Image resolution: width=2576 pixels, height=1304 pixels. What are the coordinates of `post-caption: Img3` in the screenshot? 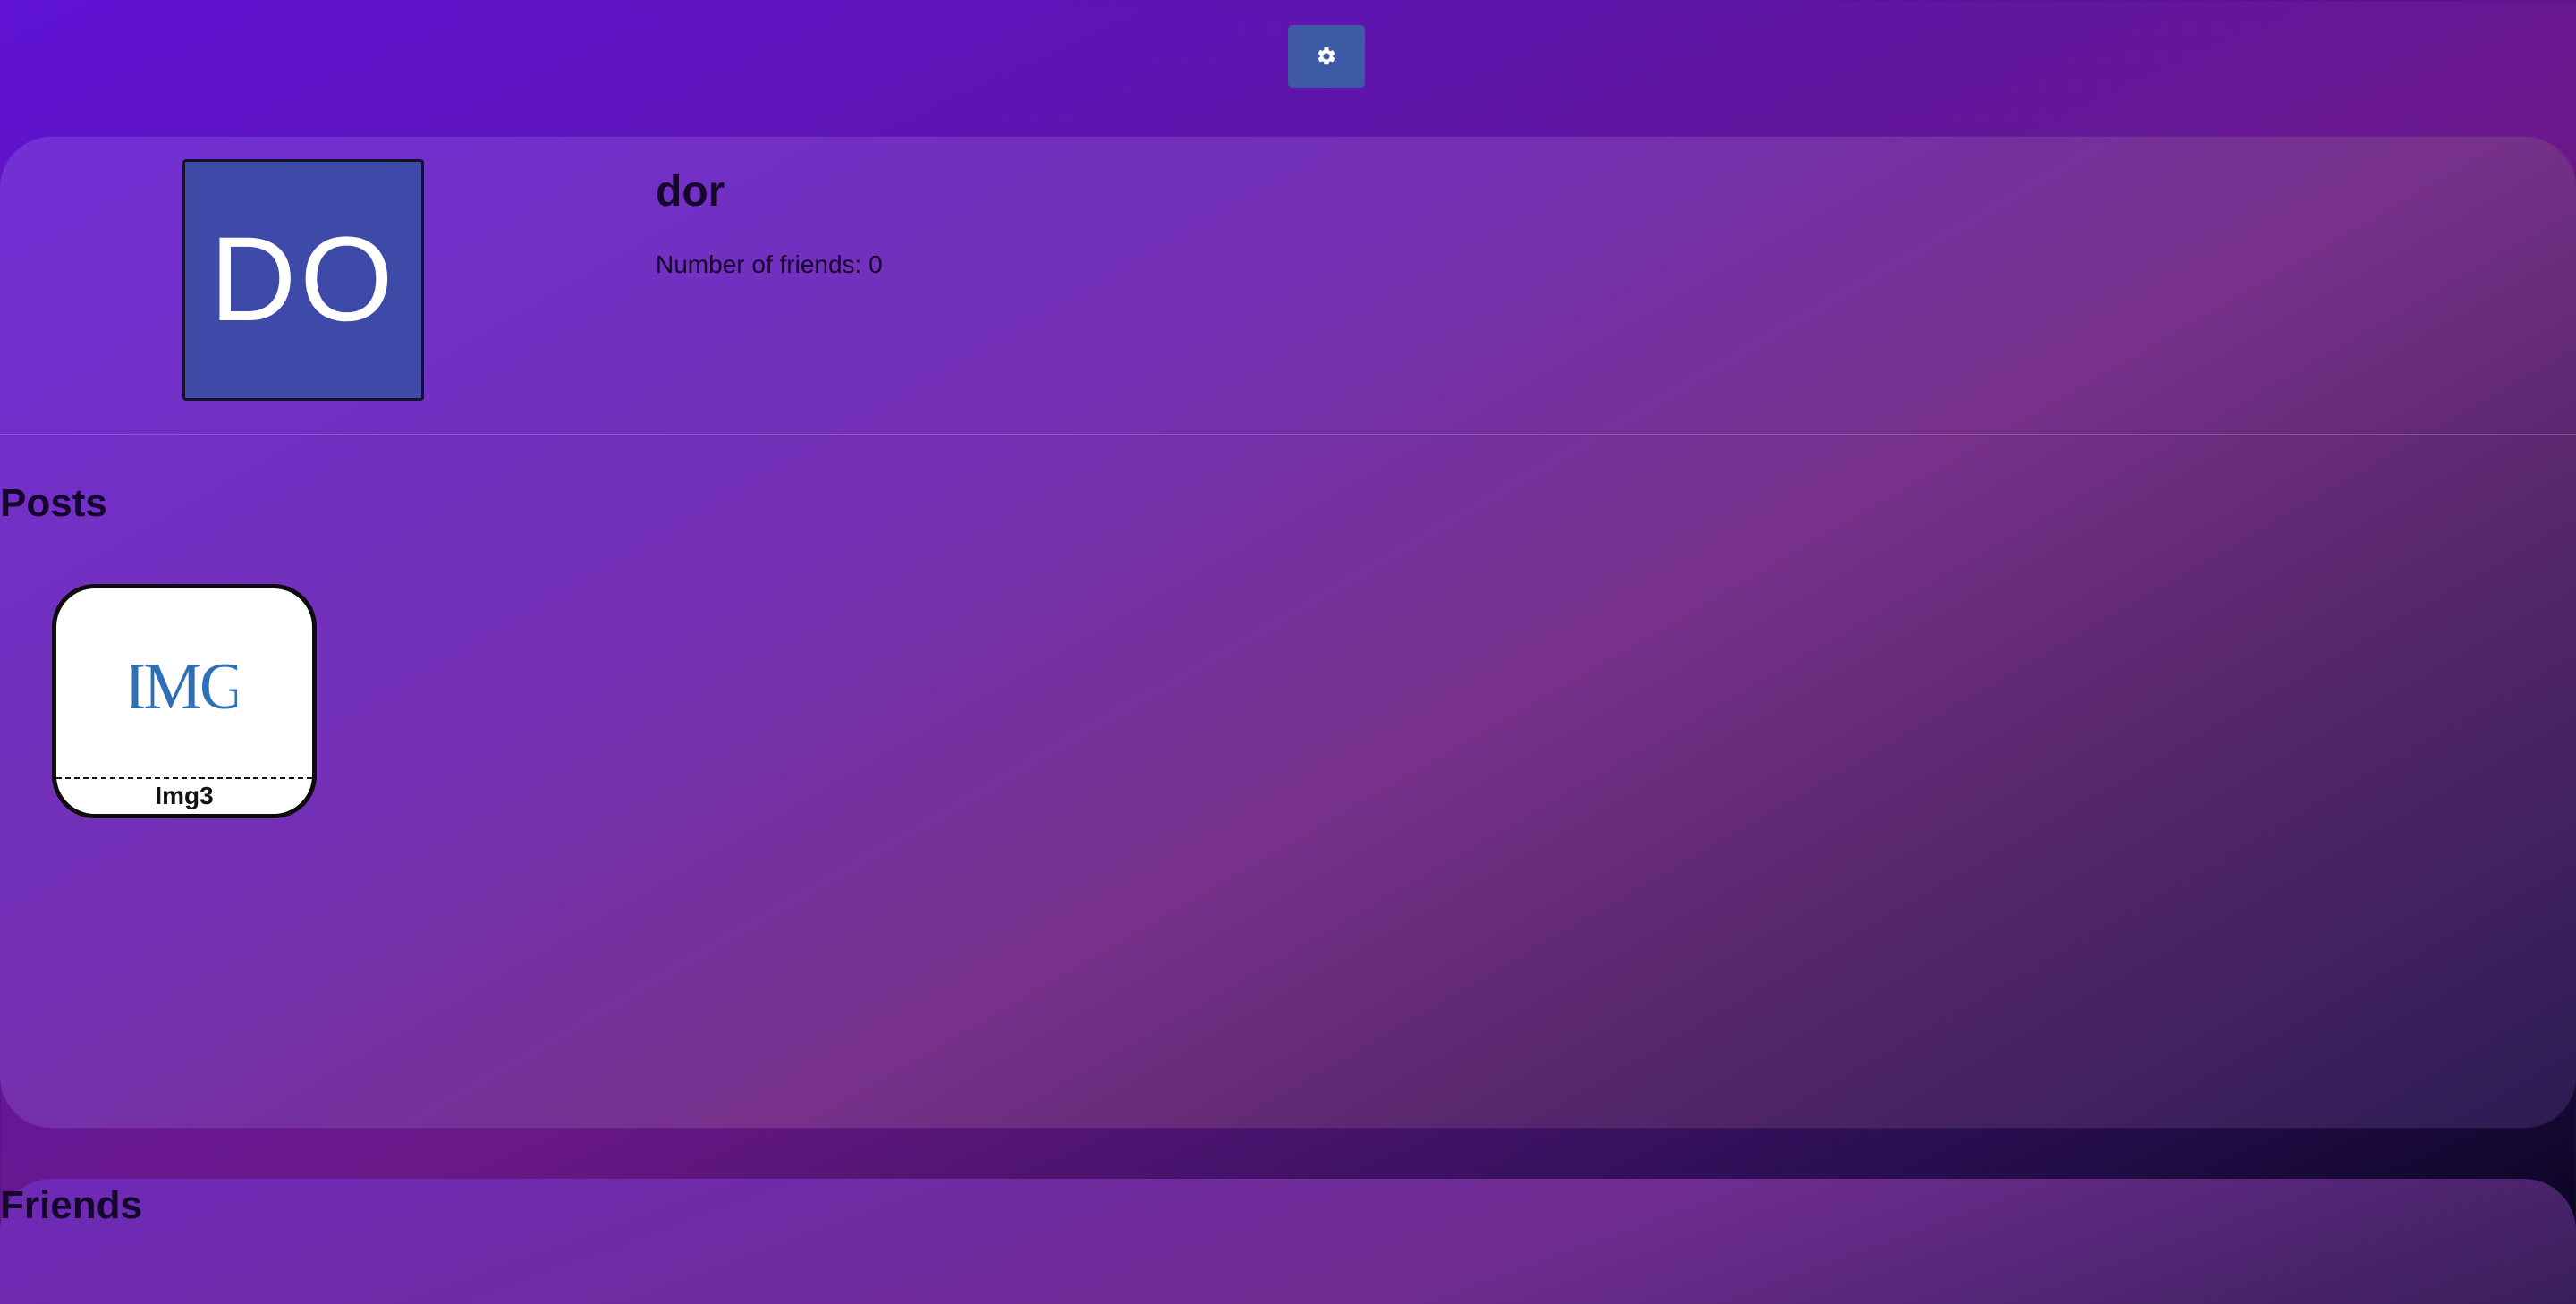 It's located at (184, 796).